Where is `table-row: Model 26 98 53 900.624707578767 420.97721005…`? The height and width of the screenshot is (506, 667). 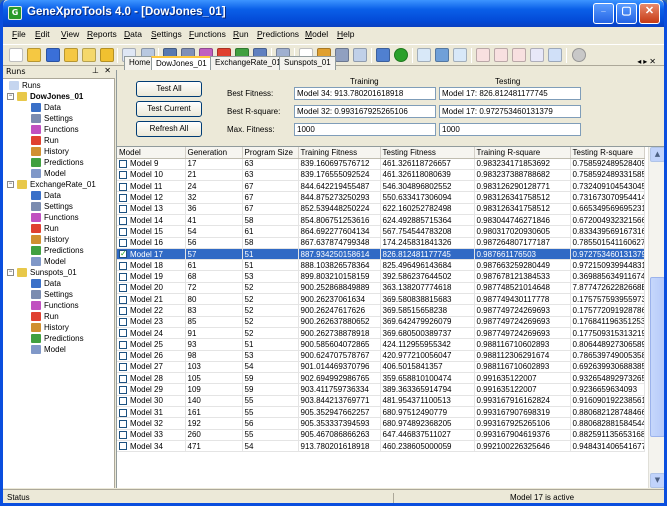
table-row: Model 26 98 53 900.624707578767 420.97721005… is located at coordinates (381, 356).